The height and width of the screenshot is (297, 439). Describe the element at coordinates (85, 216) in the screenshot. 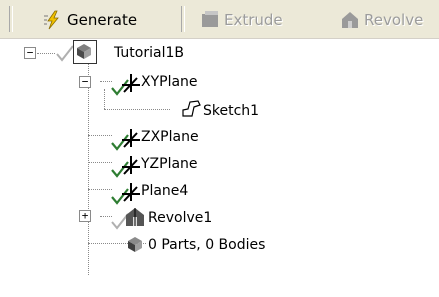

I see `expand-toggle: +` at that location.